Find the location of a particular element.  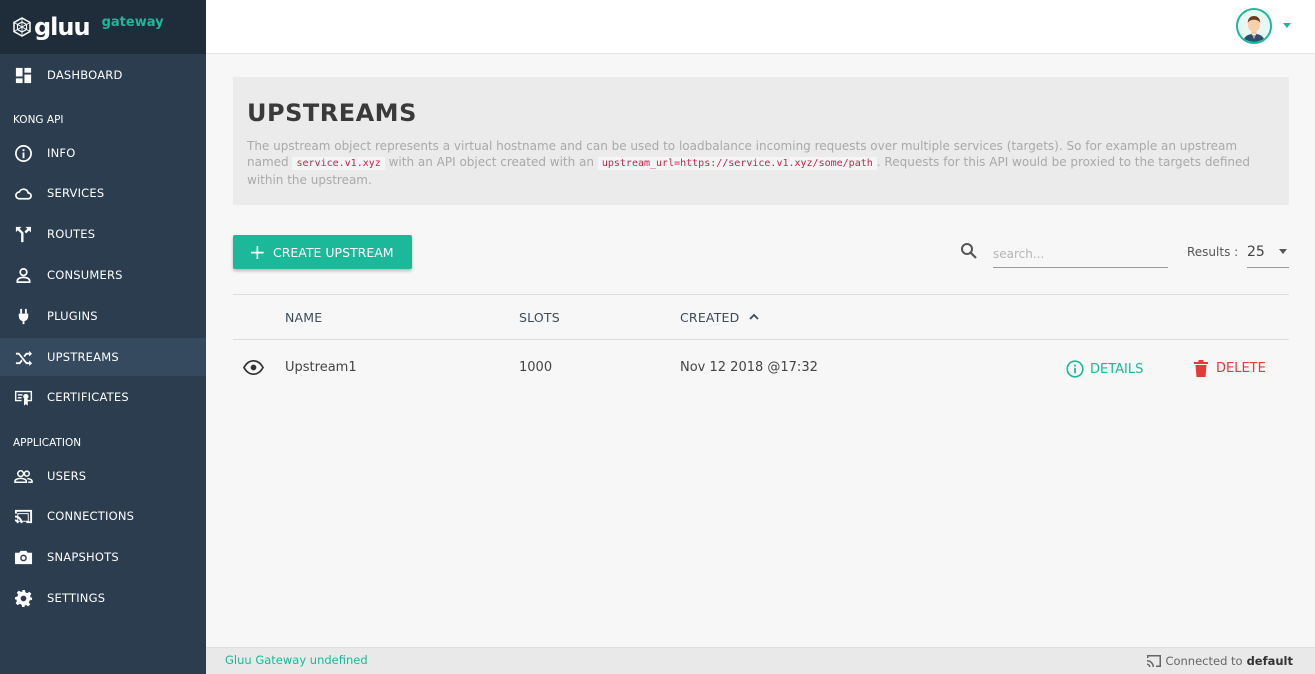

sidebar-item-label: SNAPSHOTS is located at coordinates (83, 557).